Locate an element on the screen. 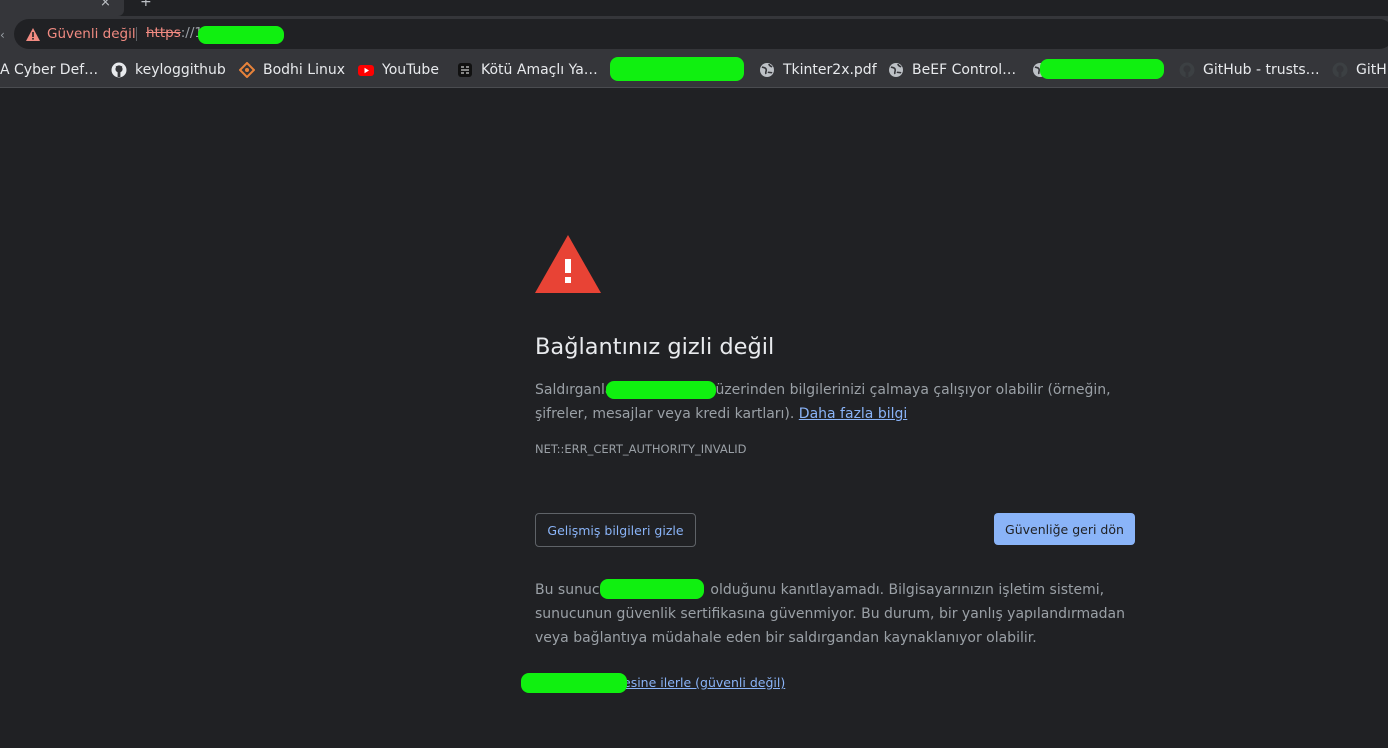 The height and width of the screenshot is (748, 1388). page-title: Bağlantınız gizli değil is located at coordinates (655, 347).